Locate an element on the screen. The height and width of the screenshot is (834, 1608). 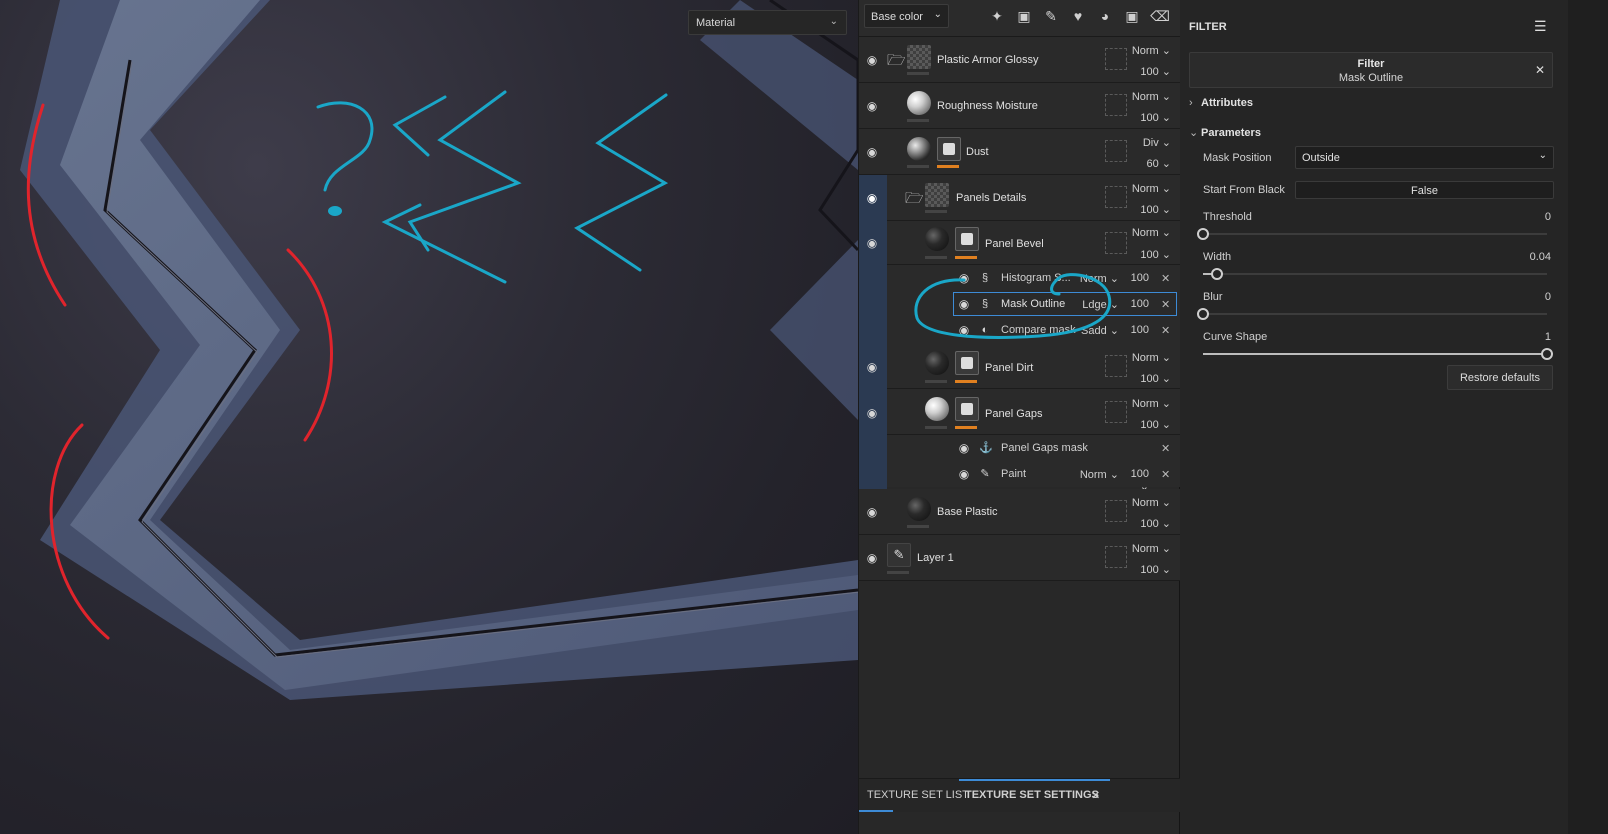
layer-row: Panel Bevel Norm ⌄ 100 ⌄ is located at coordinates (1034, 243).